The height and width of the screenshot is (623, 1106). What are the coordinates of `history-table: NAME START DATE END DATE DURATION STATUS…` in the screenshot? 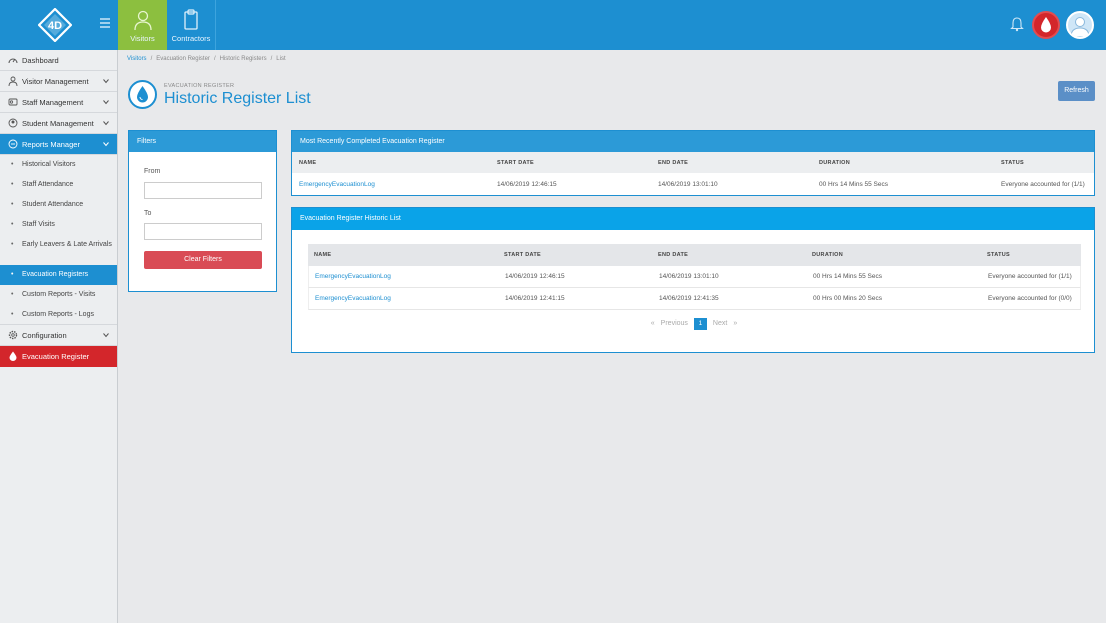 It's located at (694, 277).